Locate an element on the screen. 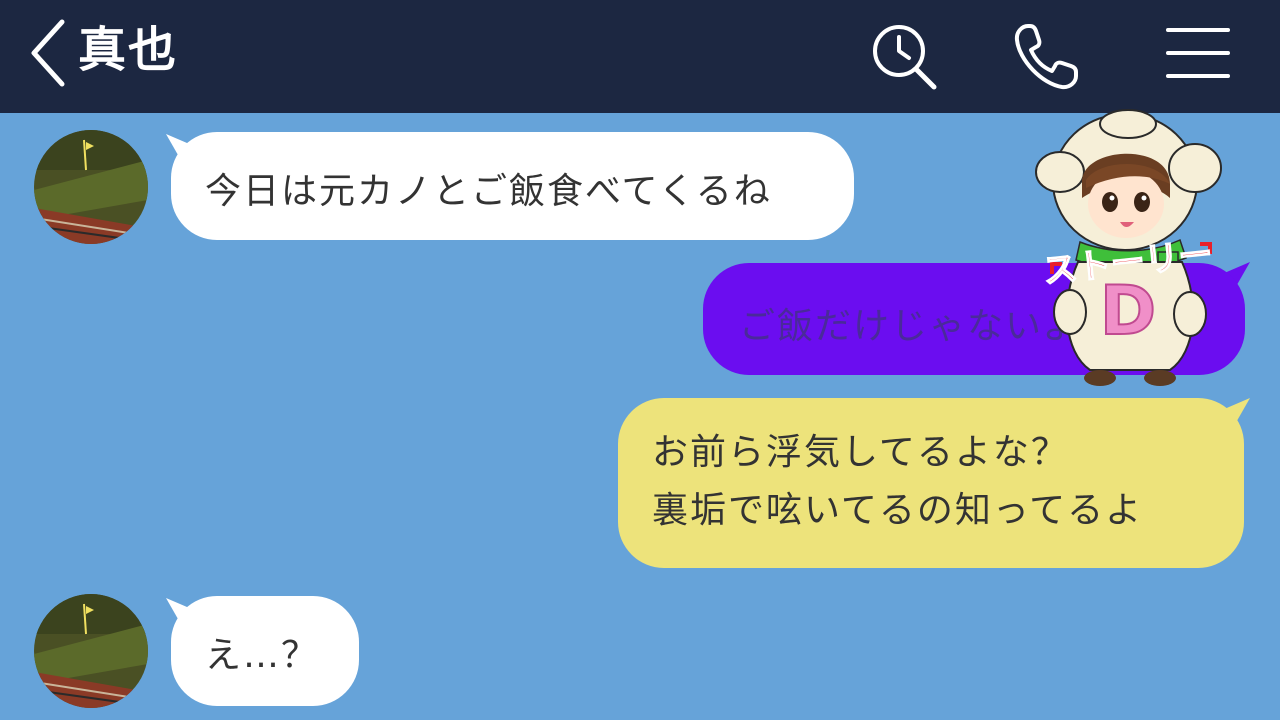 This screenshot has width=1280, height=720. phone-icon is located at coordinates (1046, 57).